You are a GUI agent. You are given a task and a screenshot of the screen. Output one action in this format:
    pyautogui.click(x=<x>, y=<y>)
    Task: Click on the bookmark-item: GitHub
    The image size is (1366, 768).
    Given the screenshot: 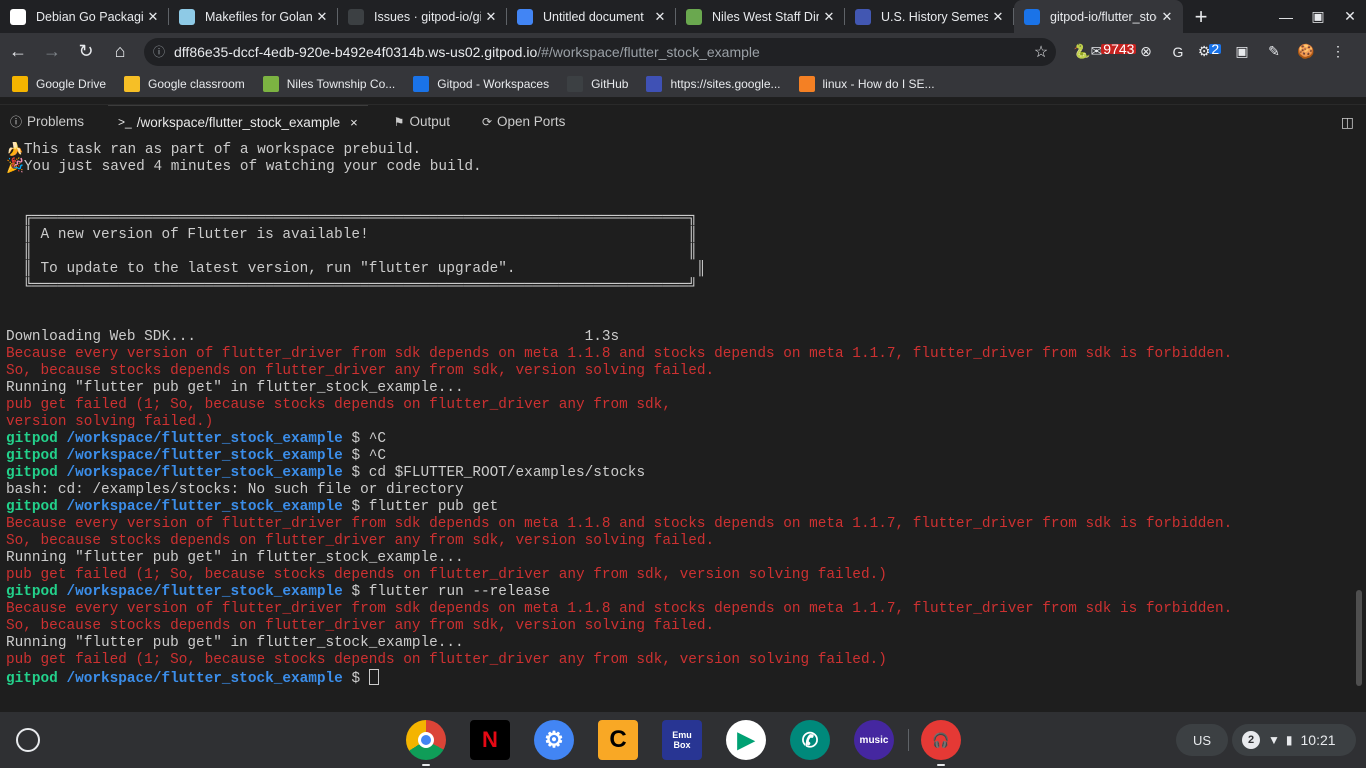 What is the action you would take?
    pyautogui.click(x=597, y=83)
    